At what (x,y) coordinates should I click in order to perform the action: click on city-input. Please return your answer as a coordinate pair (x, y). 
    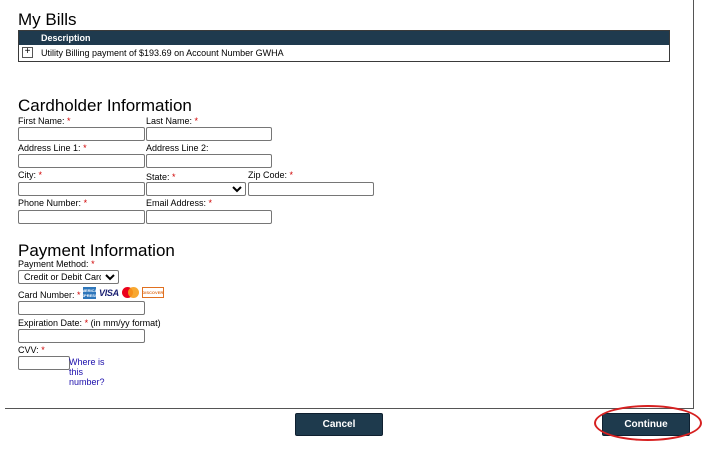
    Looking at the image, I should click on (81, 189).